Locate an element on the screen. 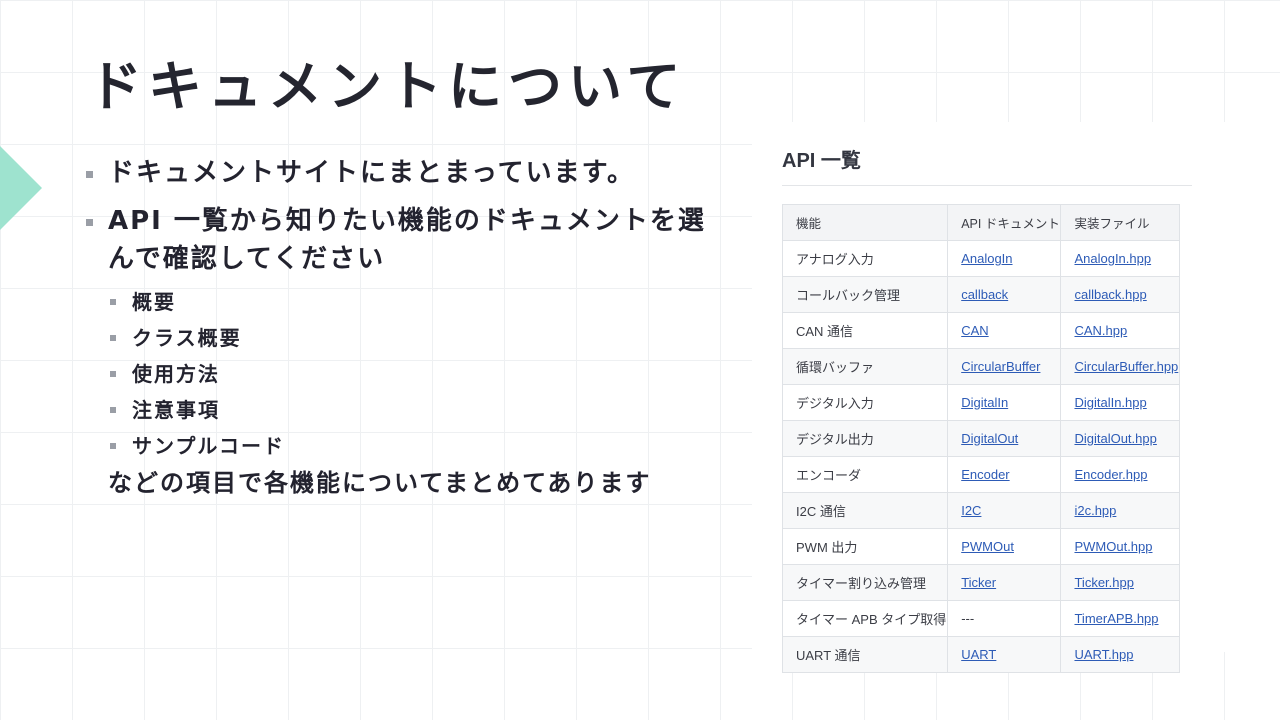 The image size is (1280, 720). sub-bullet-item: 注意事項 is located at coordinates (416, 410).